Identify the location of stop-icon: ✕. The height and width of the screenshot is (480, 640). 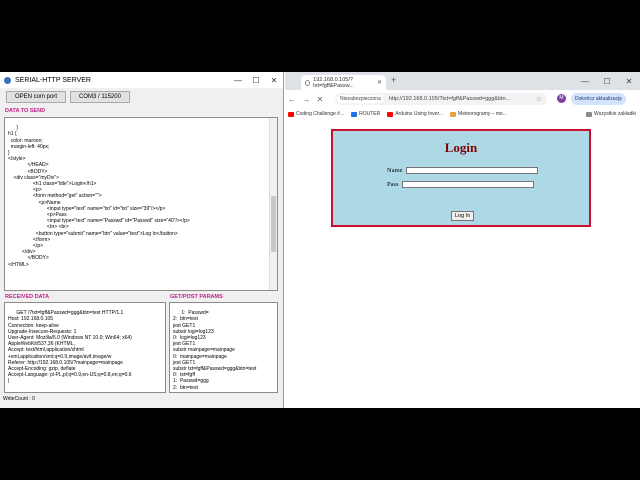
(320, 99).